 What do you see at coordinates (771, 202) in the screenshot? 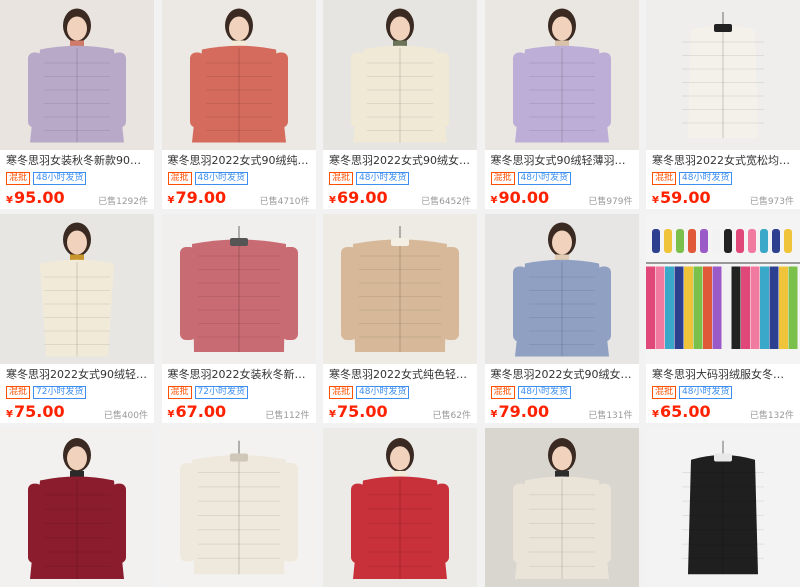
I see `sold-count: 已售973件` at bounding box center [771, 202].